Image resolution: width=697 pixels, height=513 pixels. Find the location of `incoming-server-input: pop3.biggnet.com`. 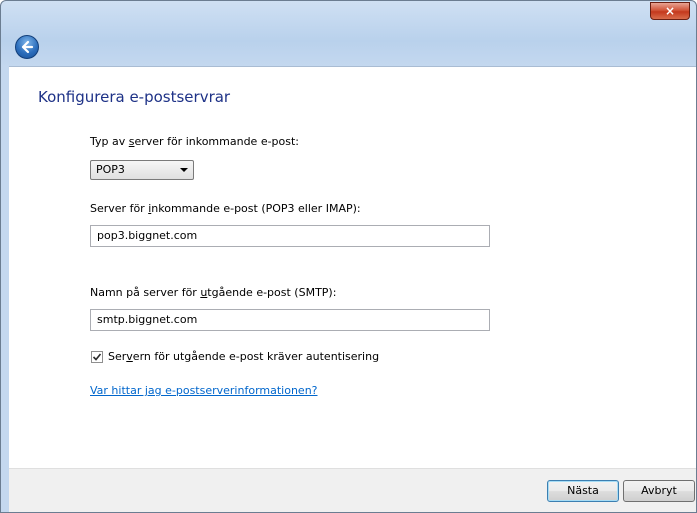

incoming-server-input: pop3.biggnet.com is located at coordinates (290, 236).